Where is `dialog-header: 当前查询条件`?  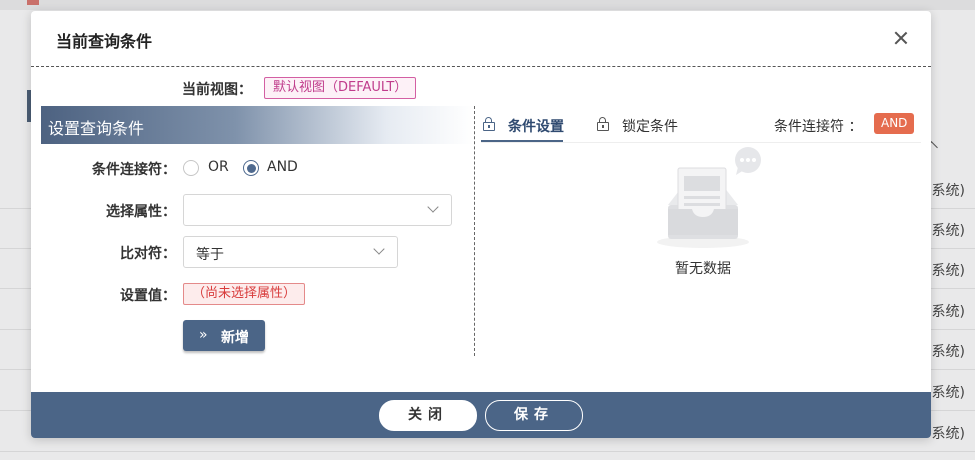 dialog-header: 当前查询条件 is located at coordinates (481, 39).